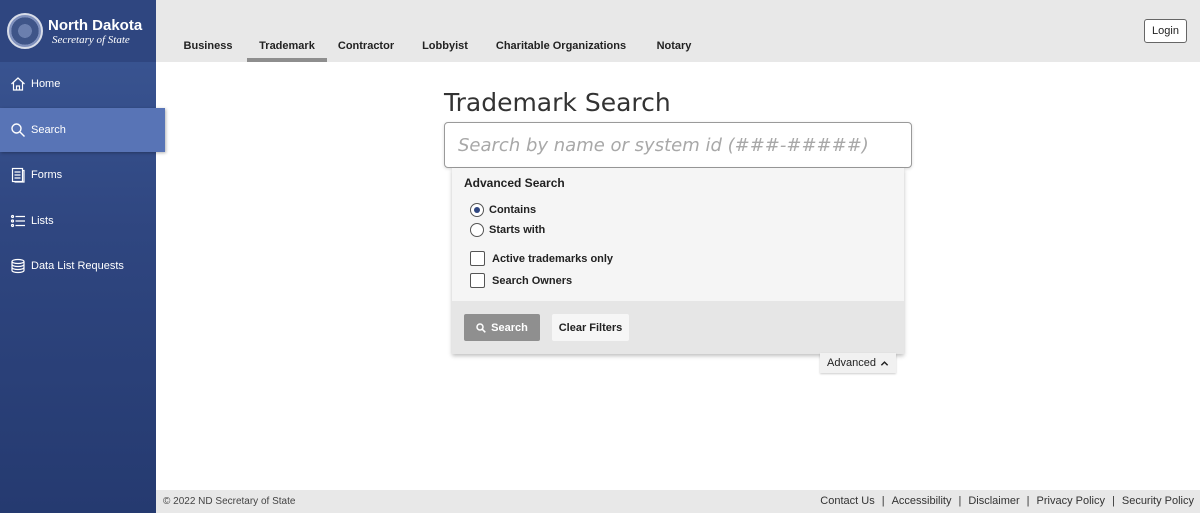 Image resolution: width=1200 pixels, height=513 pixels. I want to click on sidebar-item-label: Search, so click(48, 129).